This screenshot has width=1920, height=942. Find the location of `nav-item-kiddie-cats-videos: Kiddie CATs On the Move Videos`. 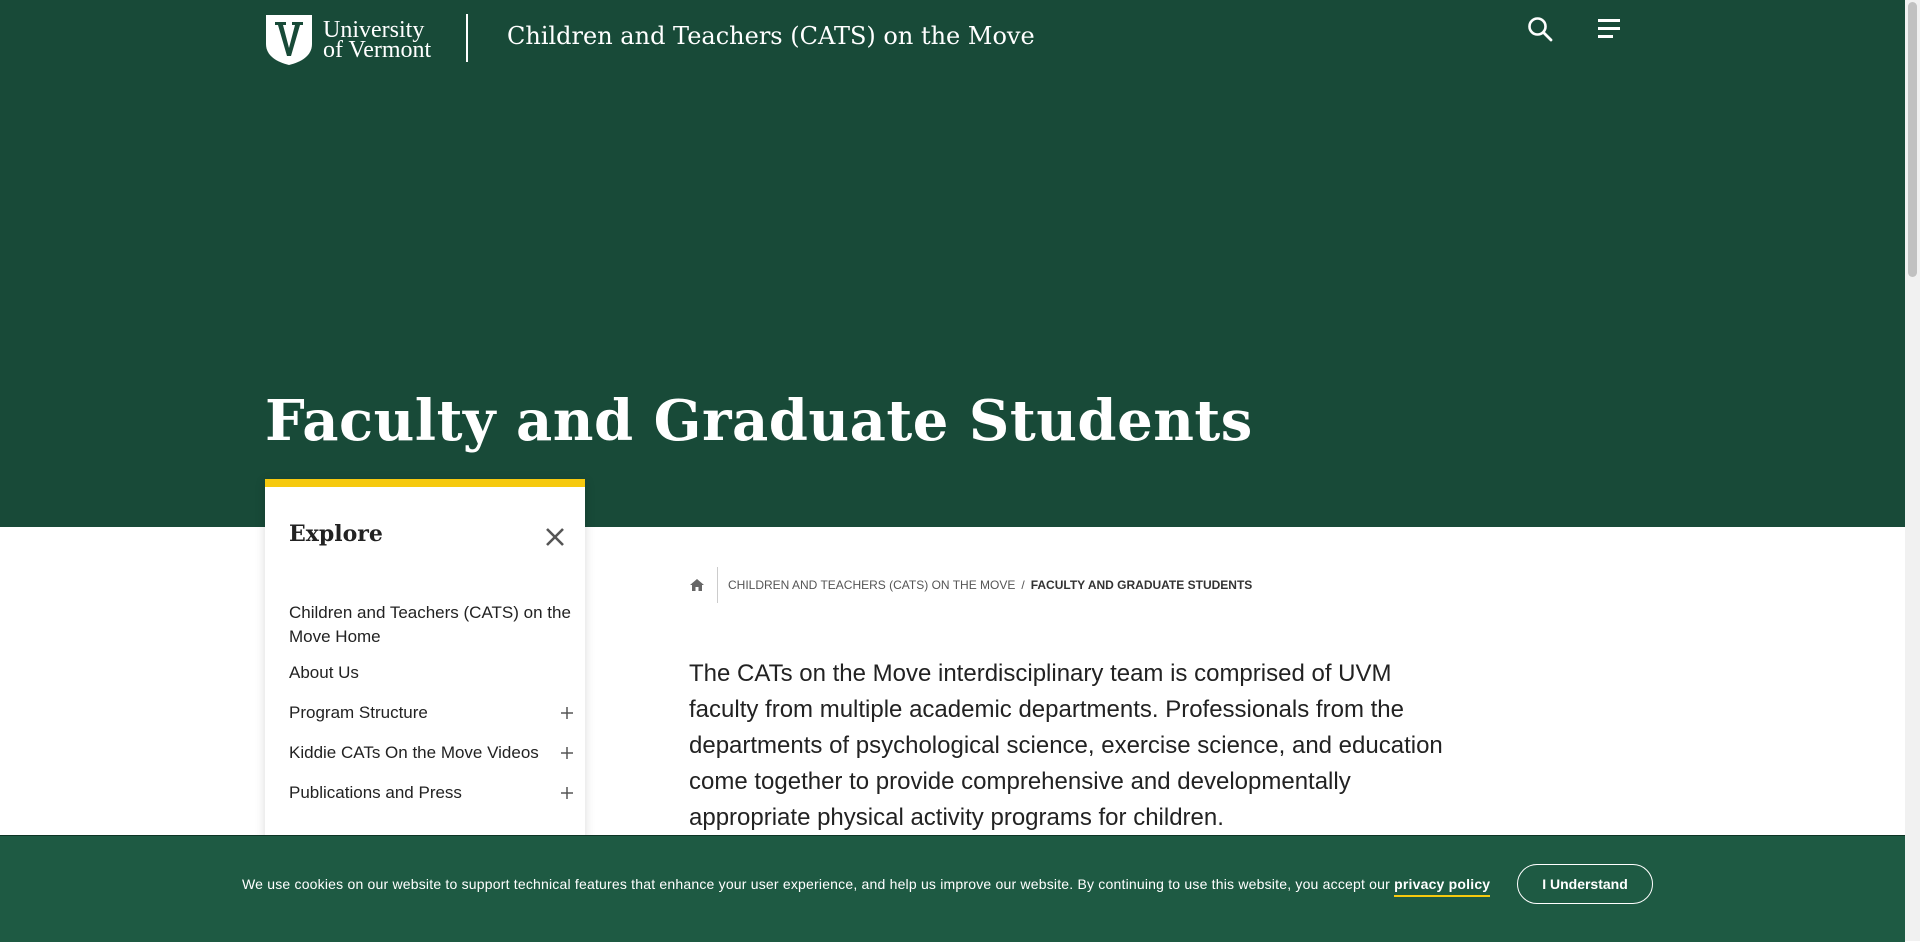

nav-item-kiddie-cats-videos: Kiddie CATs On the Move Videos is located at coordinates (432, 753).